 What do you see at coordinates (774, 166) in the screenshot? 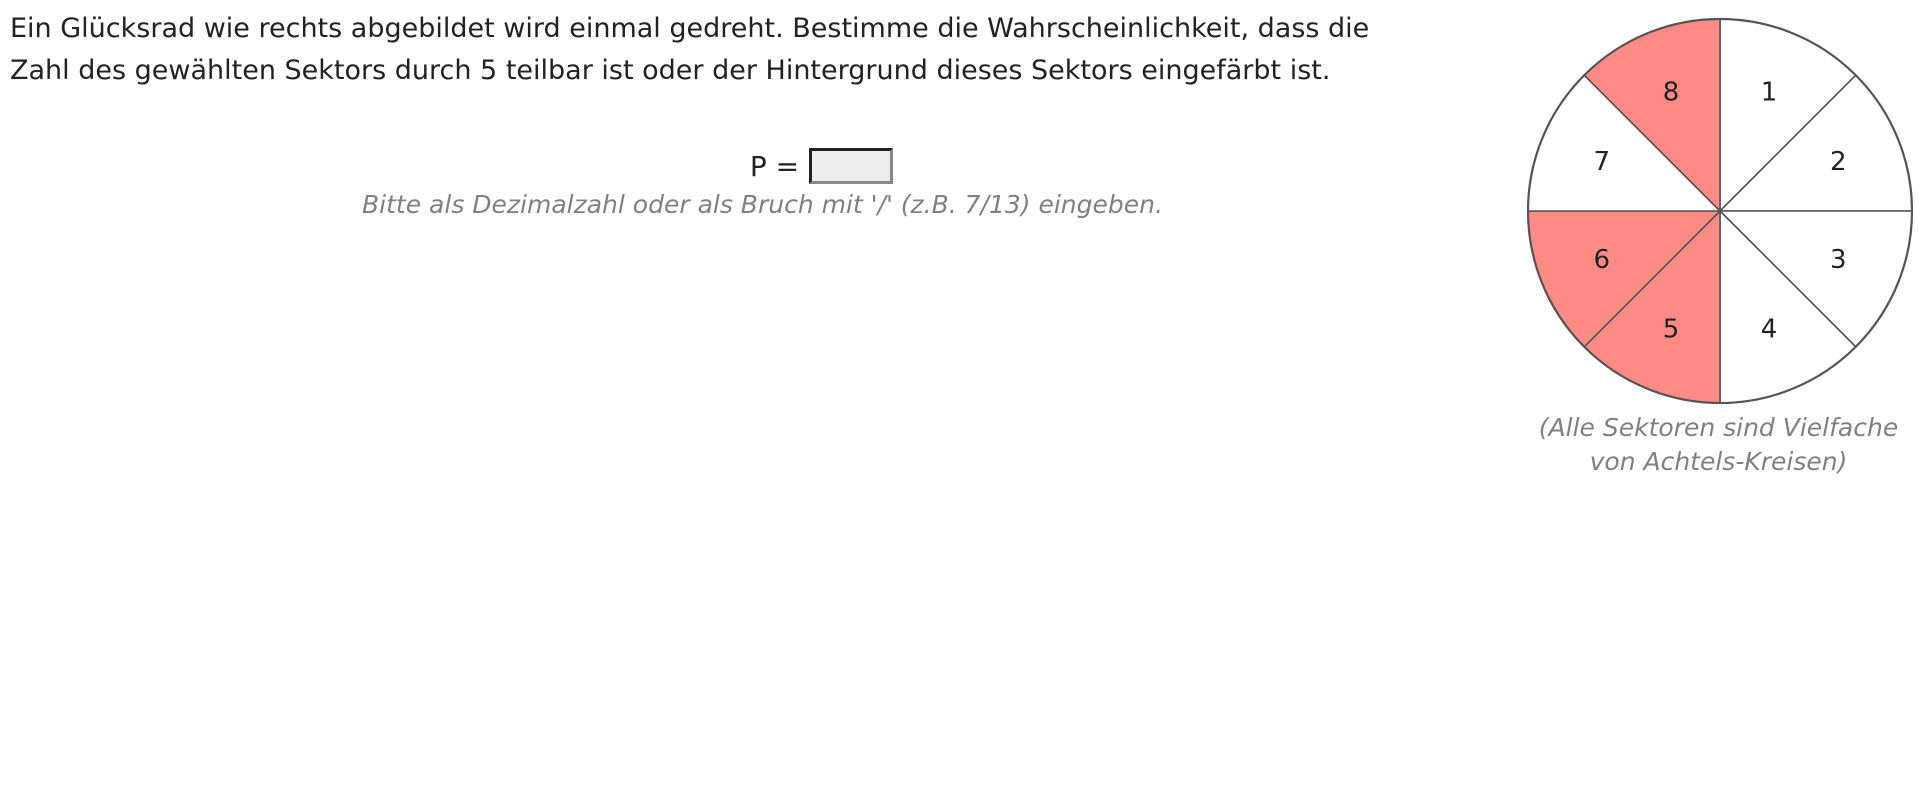
I see `probability-label: P =` at bounding box center [774, 166].